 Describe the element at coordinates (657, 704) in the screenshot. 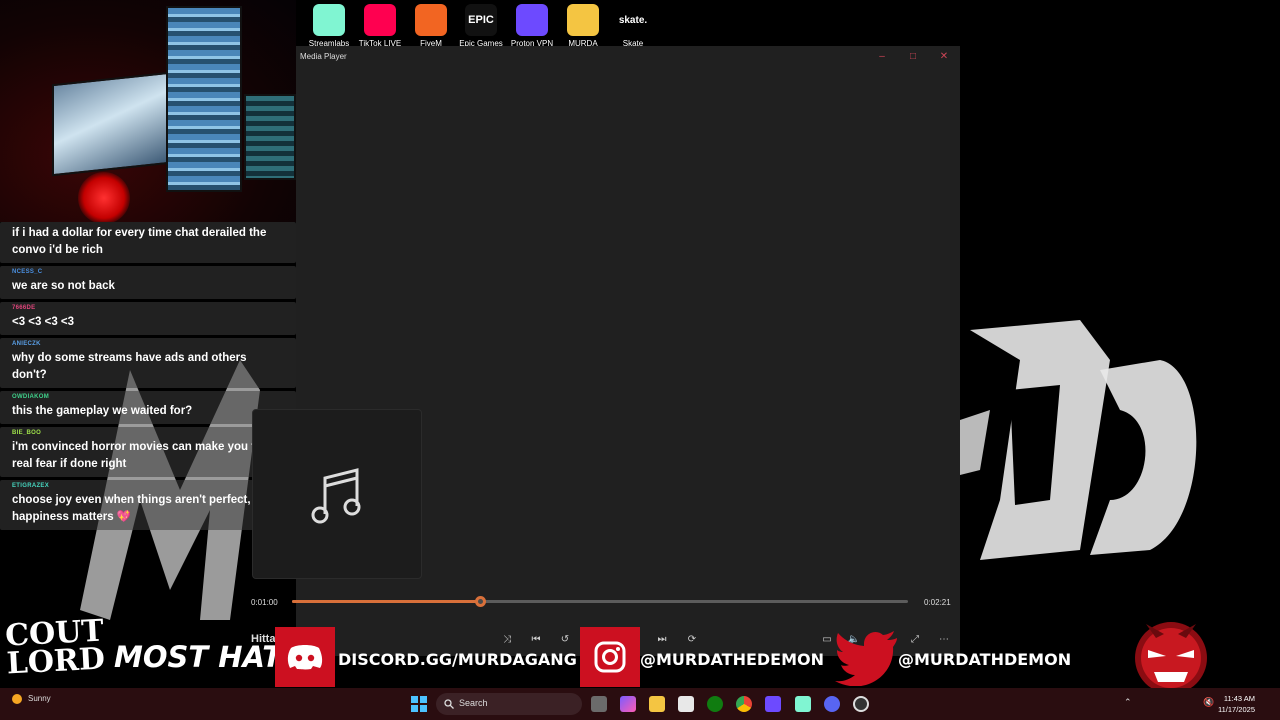

I see `file-explorer-icon` at that location.